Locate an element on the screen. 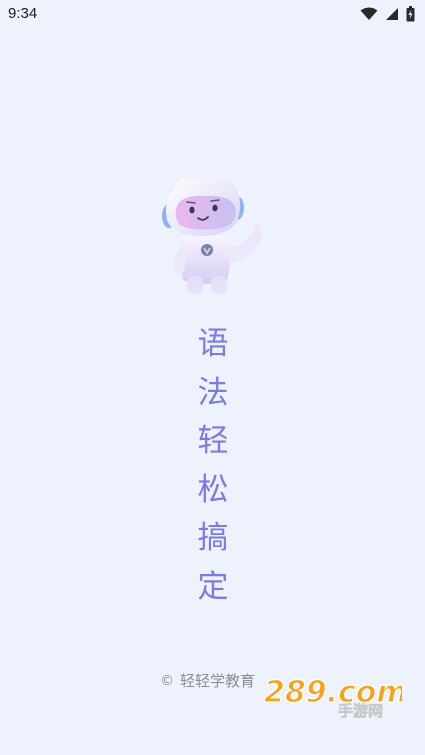 Image resolution: width=425 pixels, height=755 pixels. robot-mascot-icon is located at coordinates (212, 235).